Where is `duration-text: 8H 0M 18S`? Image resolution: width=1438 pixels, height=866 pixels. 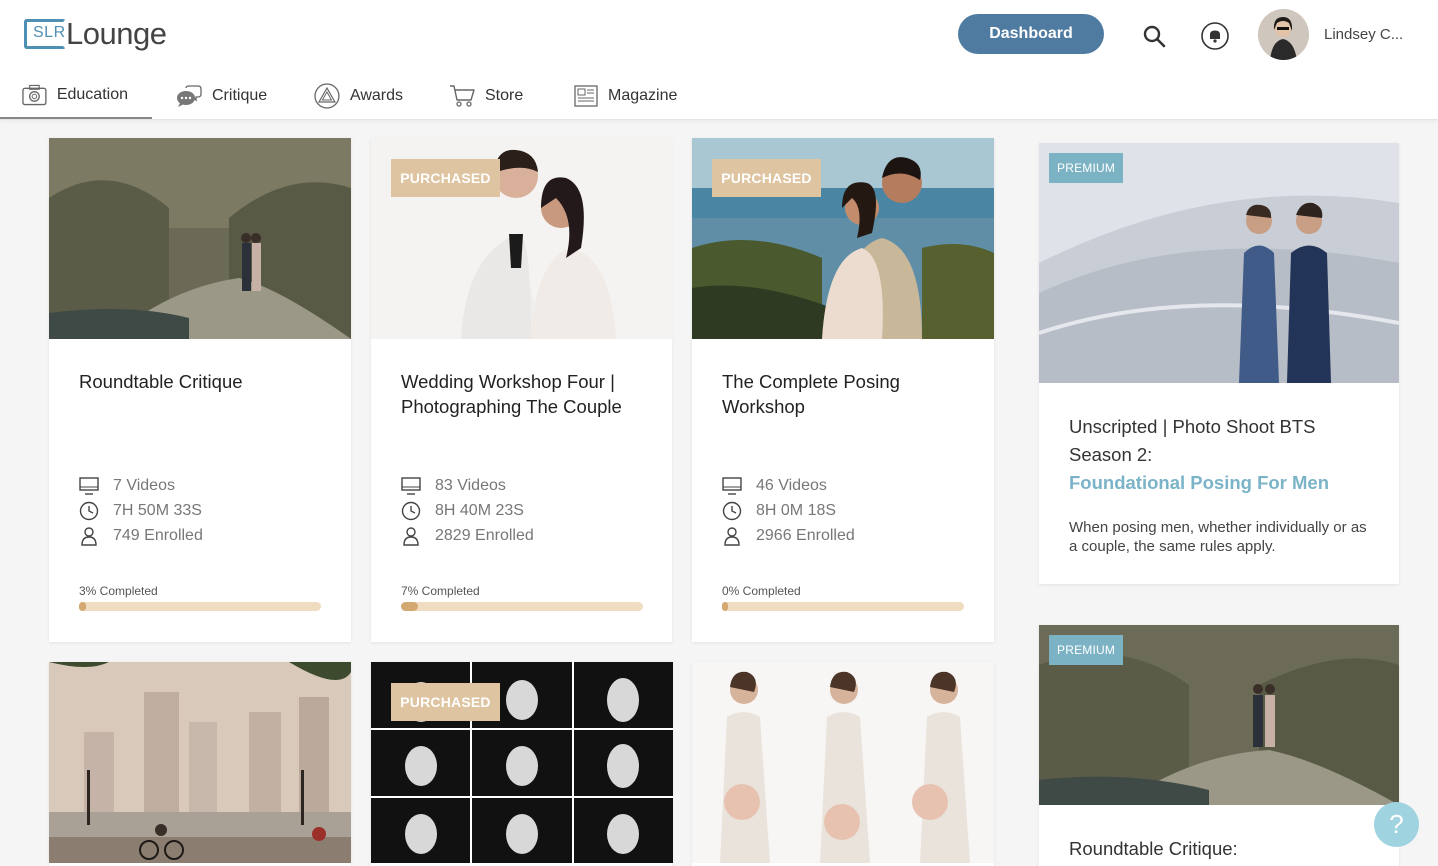 duration-text: 8H 0M 18S is located at coordinates (796, 510).